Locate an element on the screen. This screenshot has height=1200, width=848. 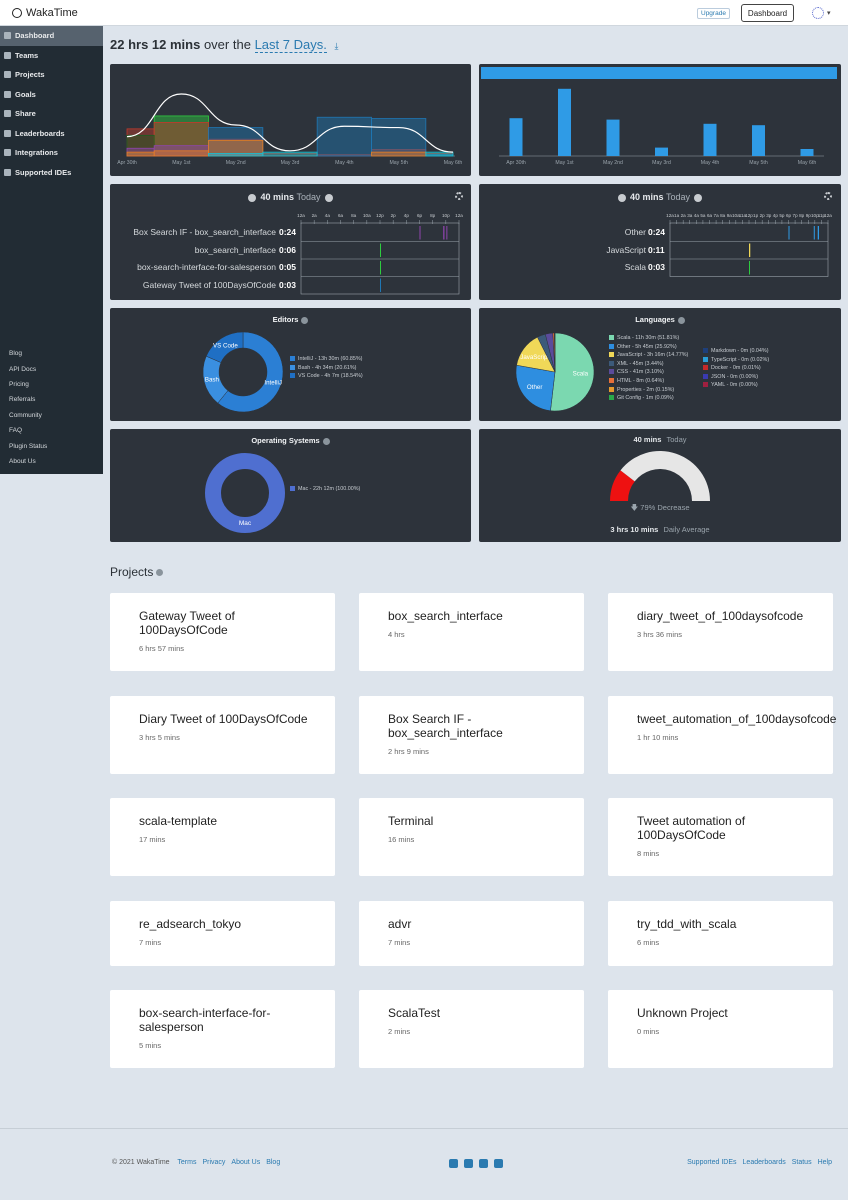
project-name-line: 100DaysOfCode is located at coordinates (681, 835).